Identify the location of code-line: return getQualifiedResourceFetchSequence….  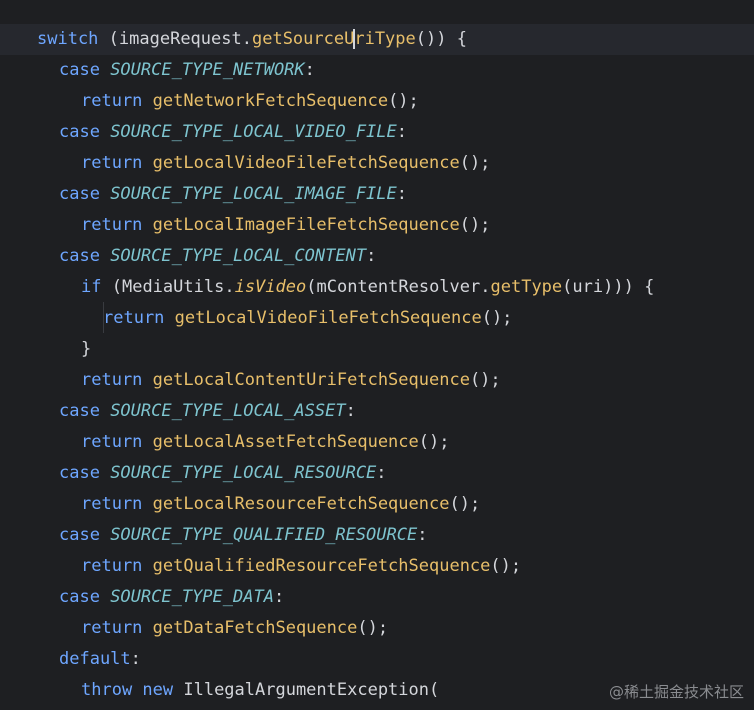
(377, 566).